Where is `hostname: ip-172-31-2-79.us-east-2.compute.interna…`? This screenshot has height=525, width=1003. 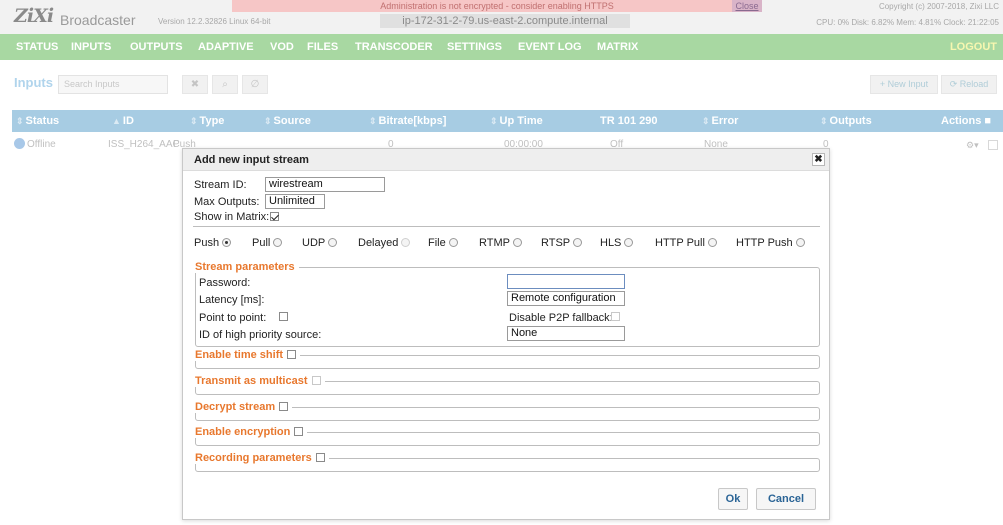 hostname: ip-172-31-2-79.us-east-2.compute.interna… is located at coordinates (505, 21).